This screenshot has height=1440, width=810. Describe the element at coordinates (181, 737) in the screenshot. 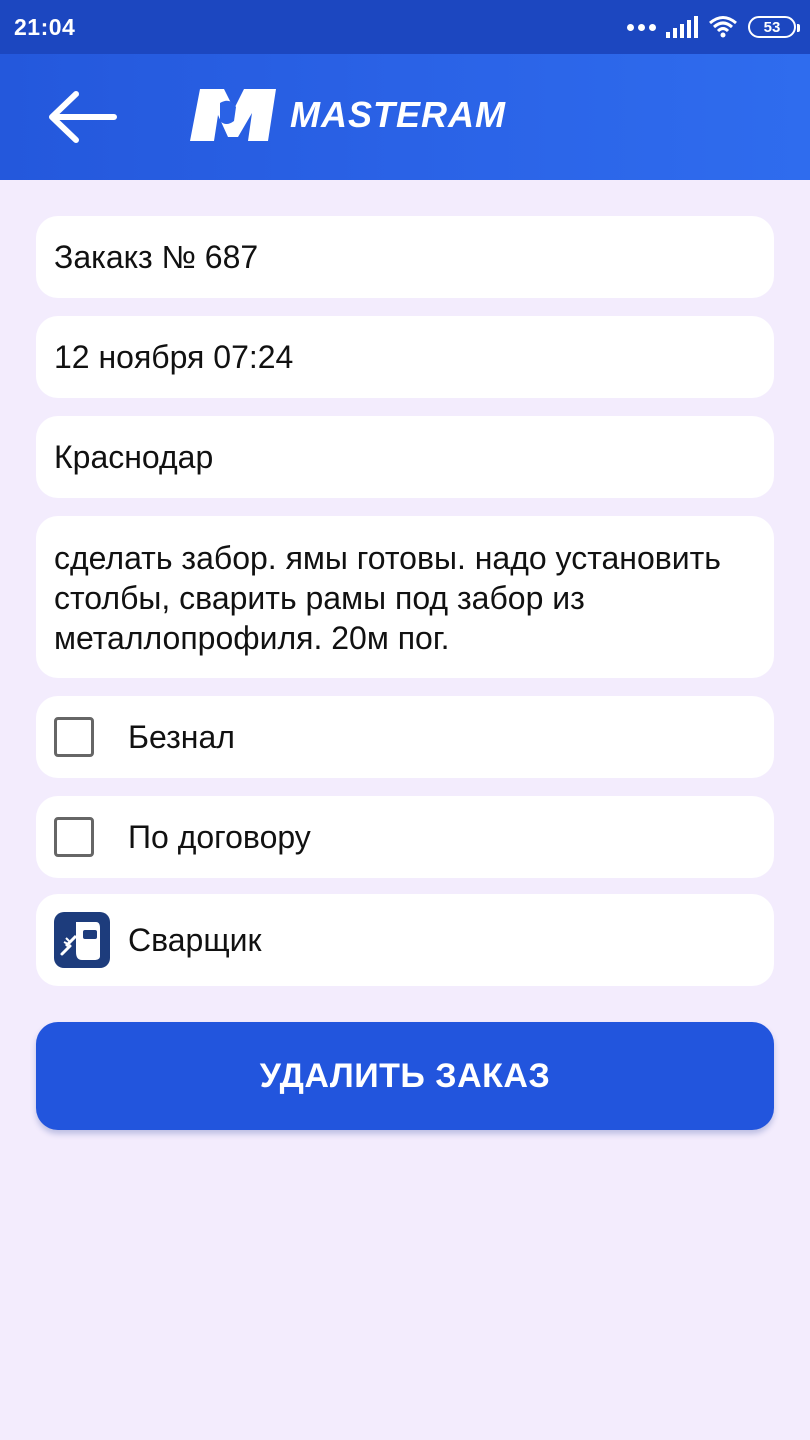

I see `cashless-label: Безнал` at that location.